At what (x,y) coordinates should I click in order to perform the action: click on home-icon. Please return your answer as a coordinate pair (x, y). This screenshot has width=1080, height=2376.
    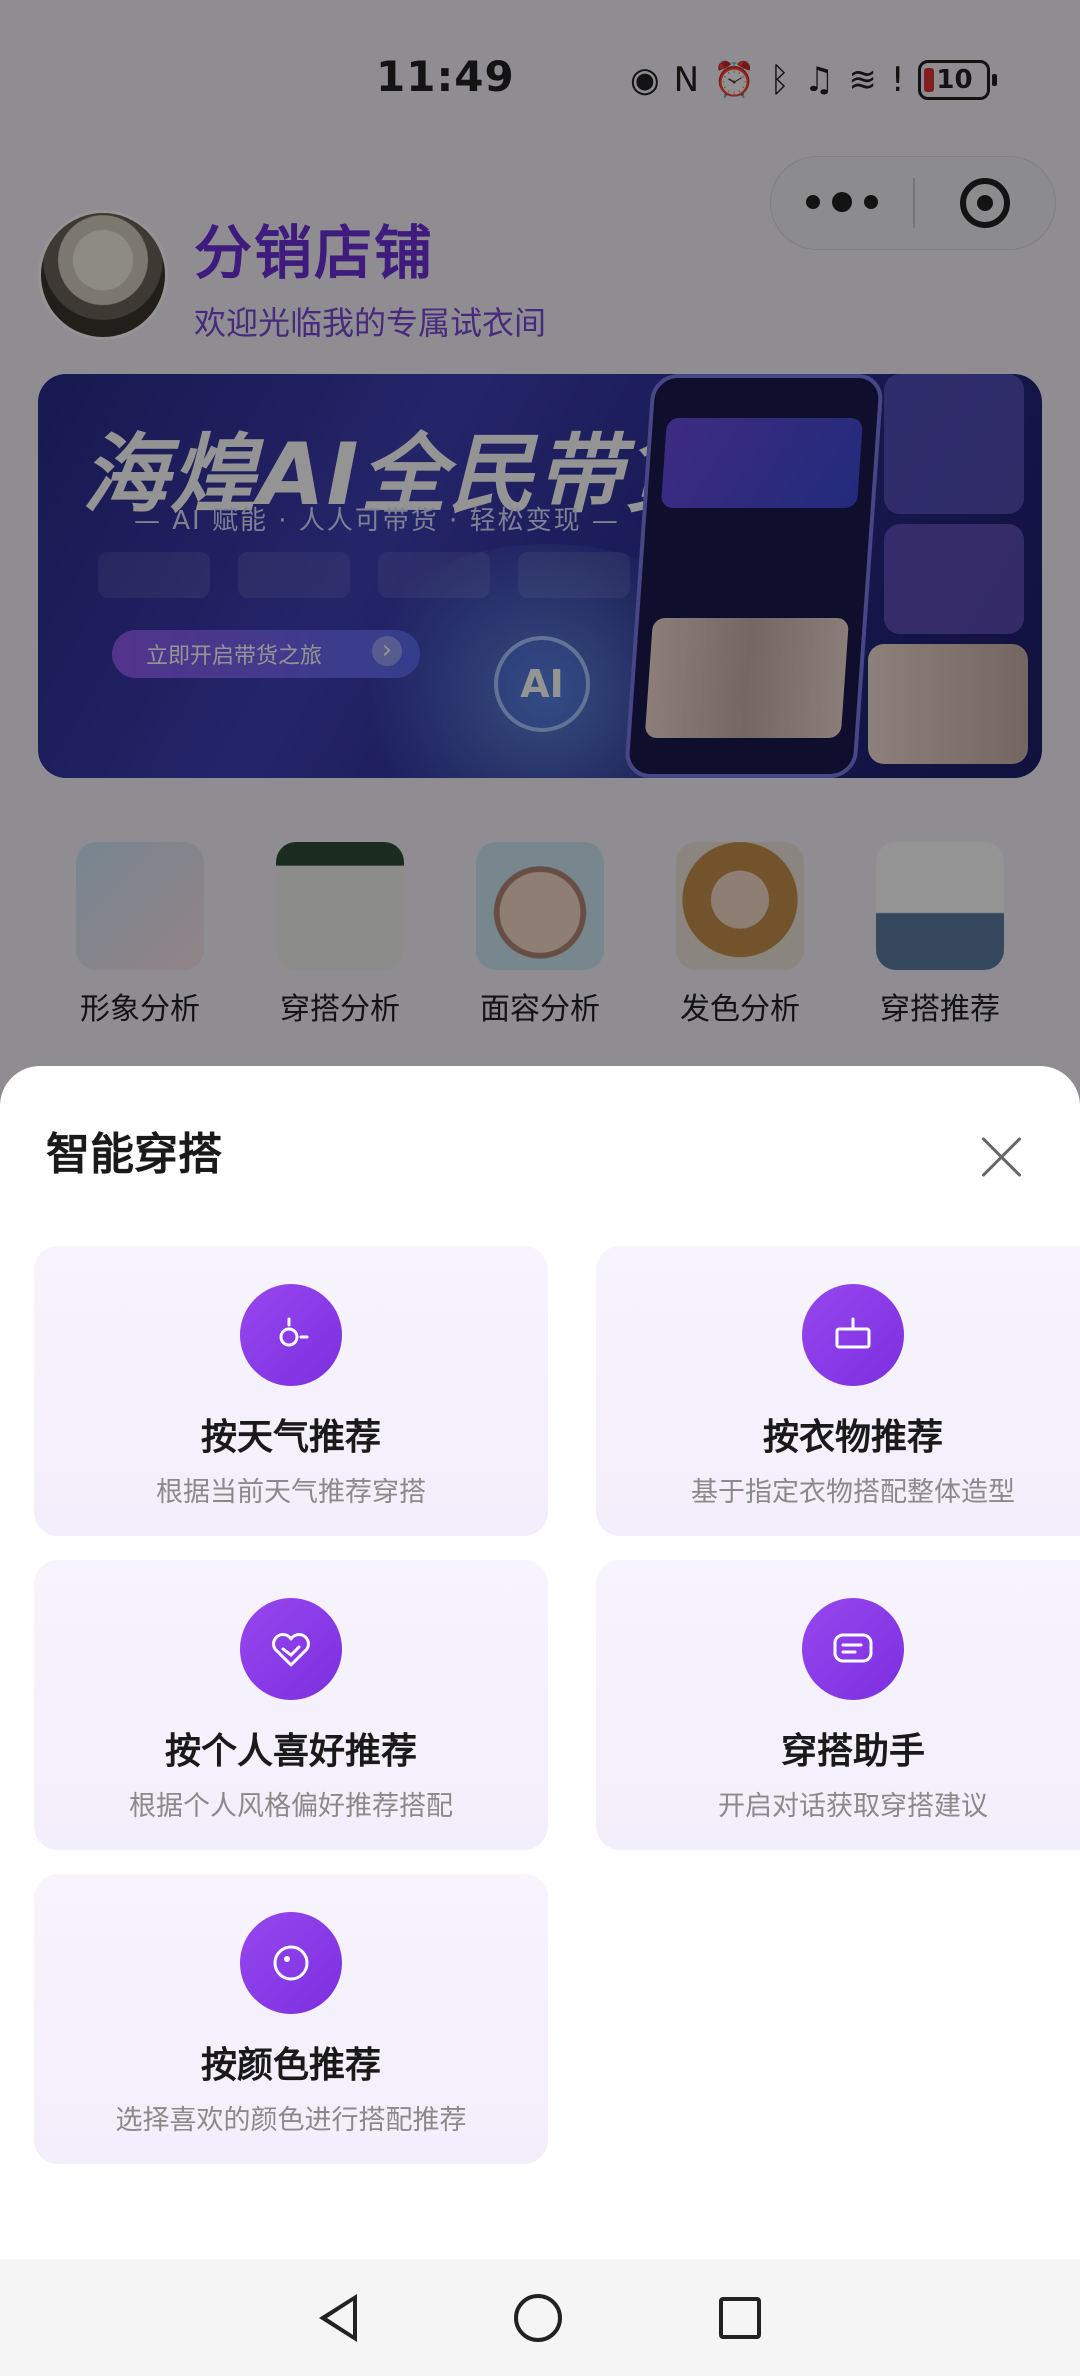
    Looking at the image, I should click on (537, 2317).